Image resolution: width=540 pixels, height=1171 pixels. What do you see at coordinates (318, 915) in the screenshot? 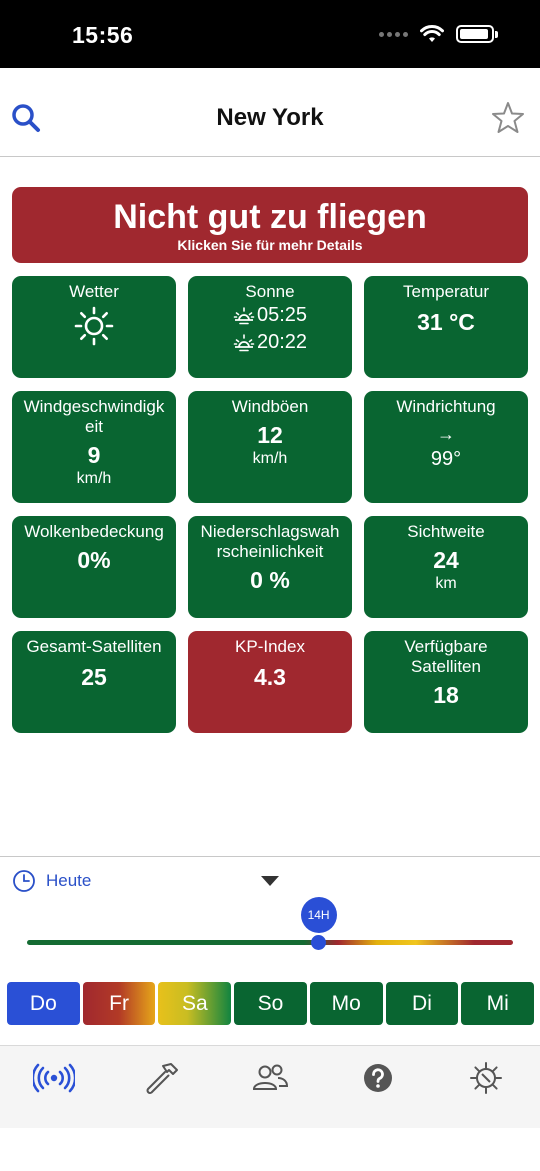
I see `hour-indicator: 14H` at bounding box center [318, 915].